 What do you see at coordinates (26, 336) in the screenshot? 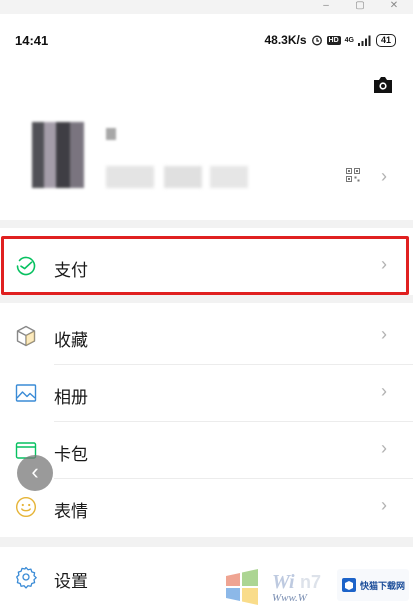
I see `cube-icon` at bounding box center [26, 336].